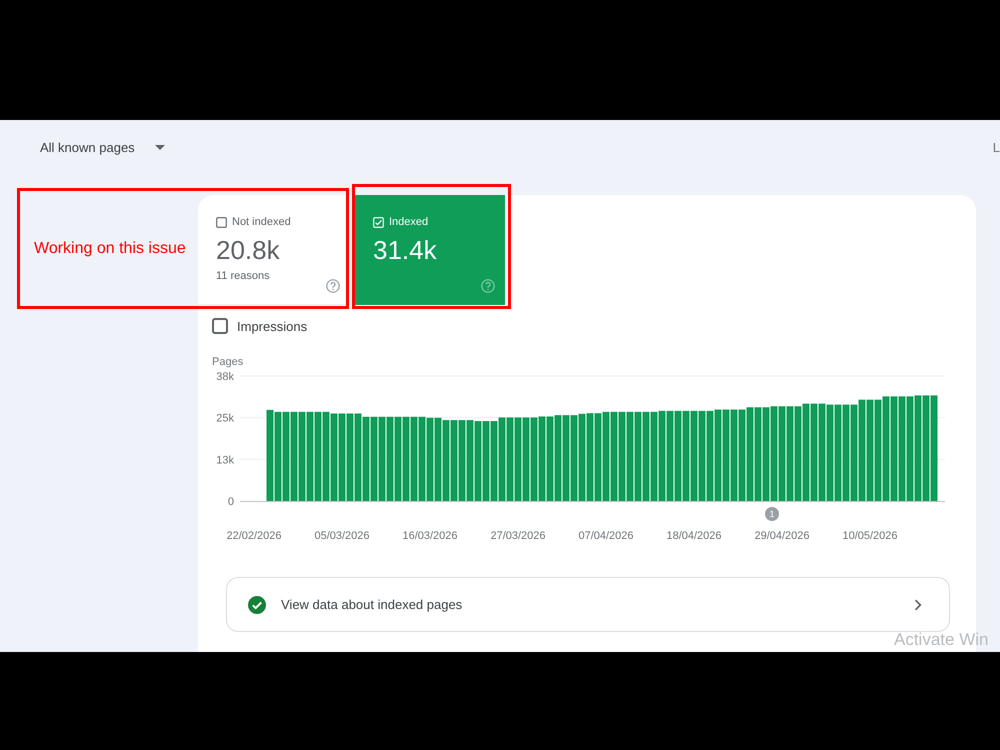 The image size is (1000, 750). Describe the element at coordinates (225, 460) in the screenshot. I see `y-axis-label: 13k` at that location.